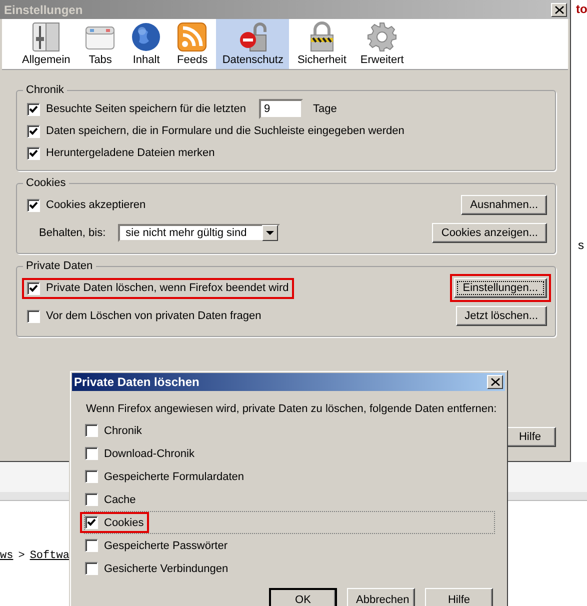  Describe the element at coordinates (290, 409) in the screenshot. I see `dialog-message: Wenn Firefox angewiesen wird, private Daten zu löschen, folgende Daten entfernen:` at that location.